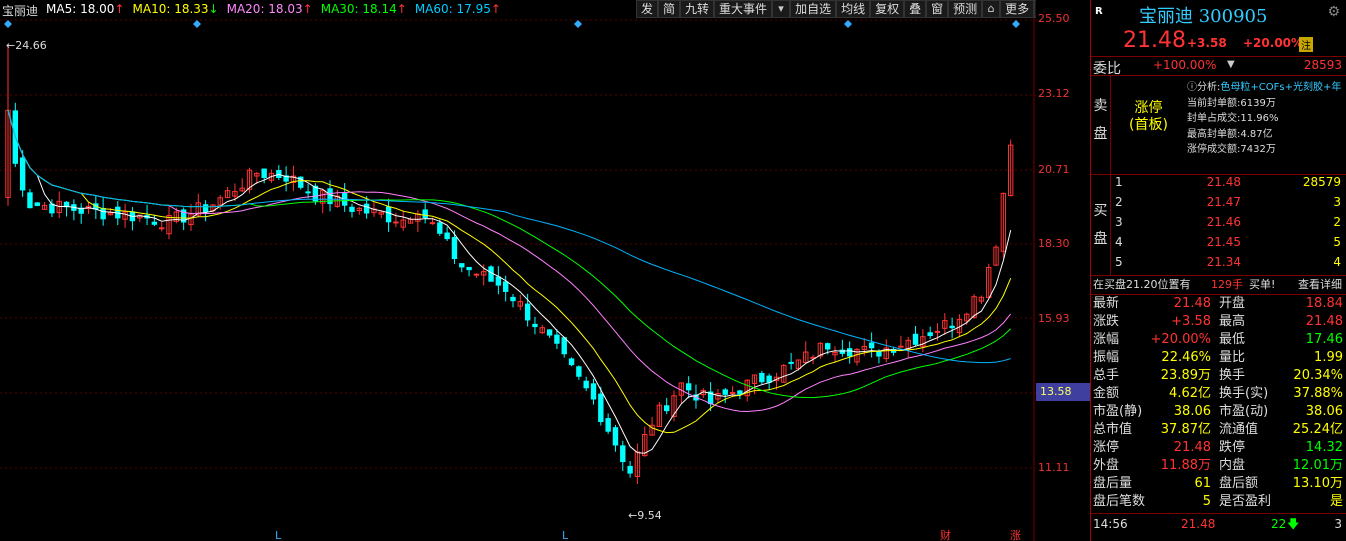 The image size is (1346, 541). What do you see at coordinates (1015, 535) in the screenshot?
I see `bottom-mark: 涨` at bounding box center [1015, 535].